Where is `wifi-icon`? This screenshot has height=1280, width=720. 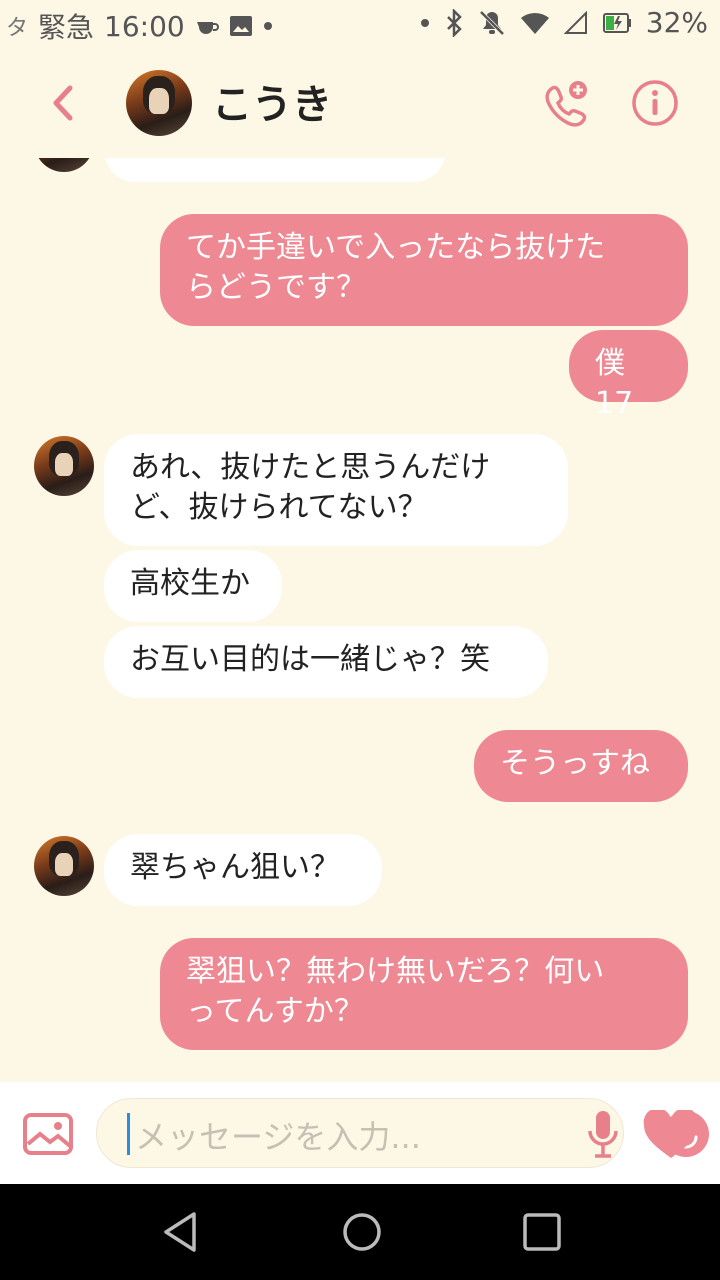 wifi-icon is located at coordinates (534, 23).